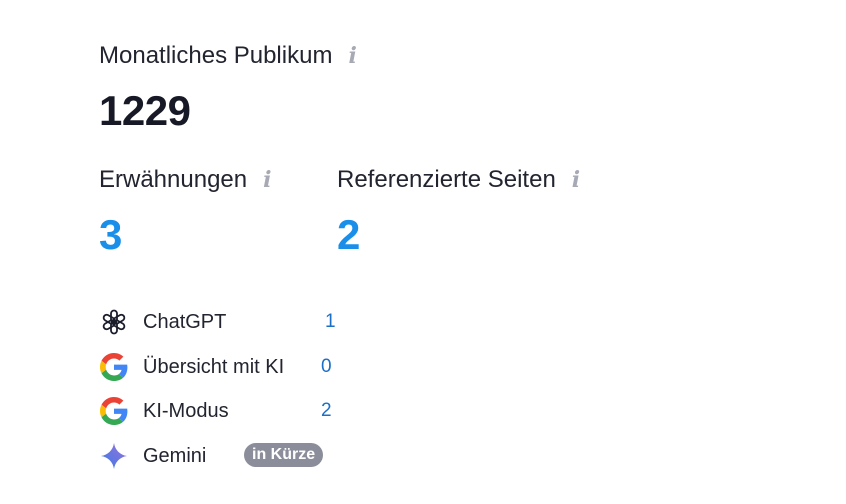  I want to click on source-name: KI-Modus, so click(186, 410).